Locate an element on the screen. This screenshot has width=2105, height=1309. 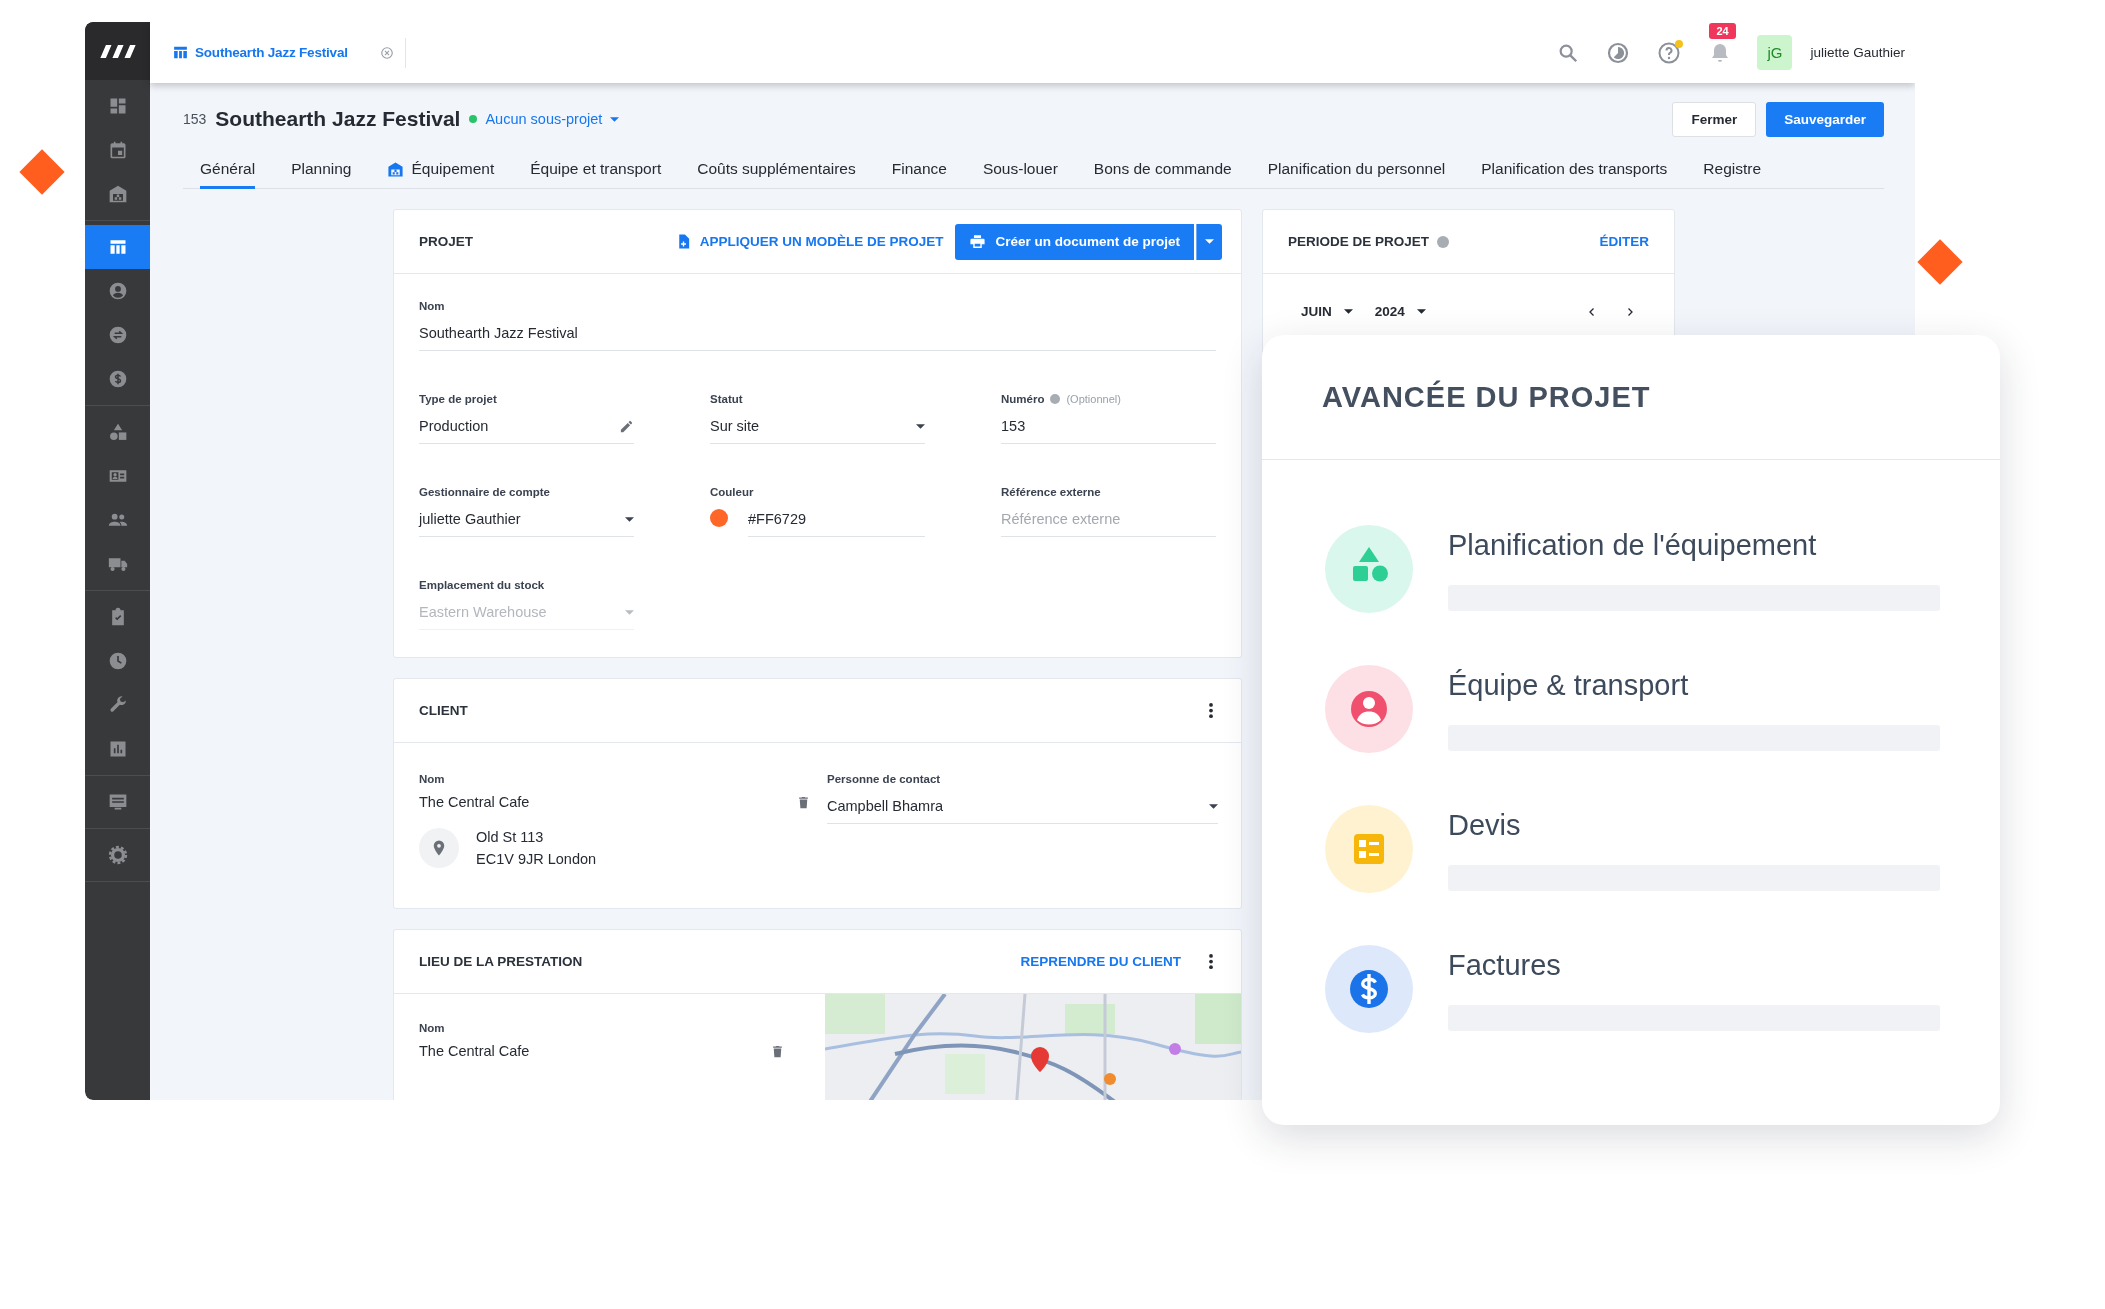
close-icon is located at coordinates (386, 52).